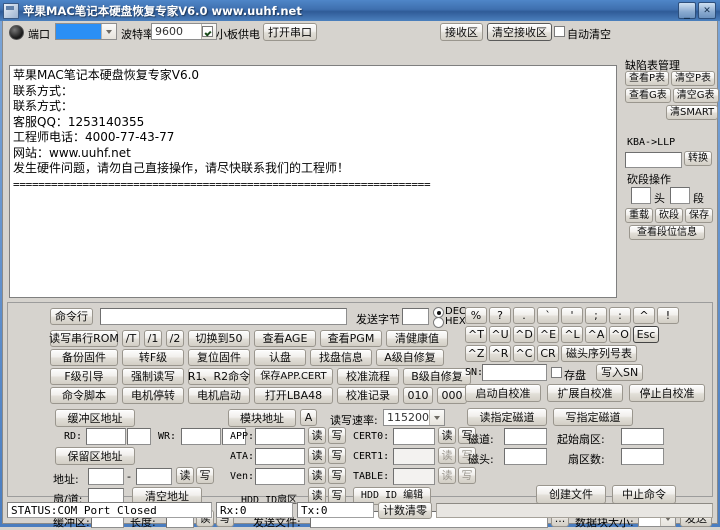 The width and height of the screenshot is (720, 530). What do you see at coordinates (285, 338) in the screenshot?
I see `view-age-button: 查看AGE` at bounding box center [285, 338].